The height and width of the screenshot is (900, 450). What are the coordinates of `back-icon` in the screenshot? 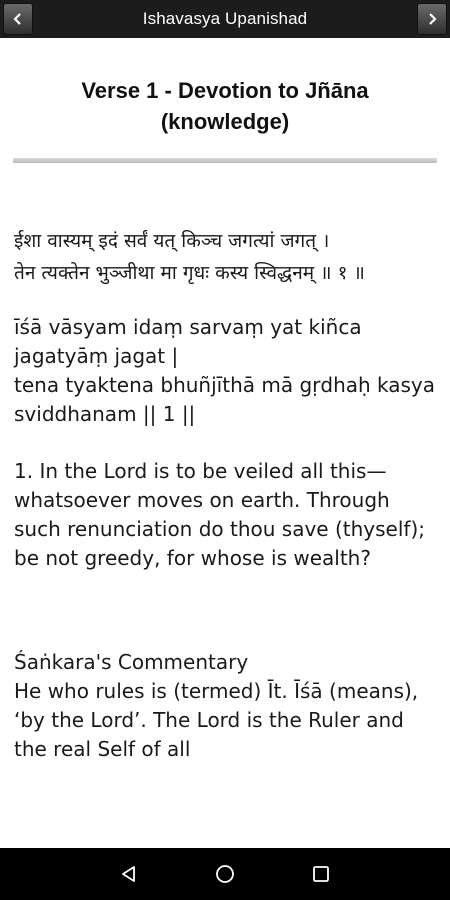 It's located at (128, 874).